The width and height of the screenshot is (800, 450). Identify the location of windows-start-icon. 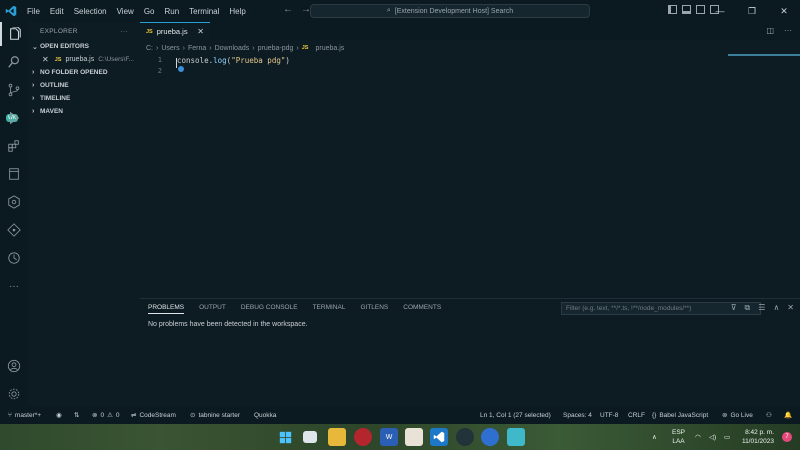
(285, 437).